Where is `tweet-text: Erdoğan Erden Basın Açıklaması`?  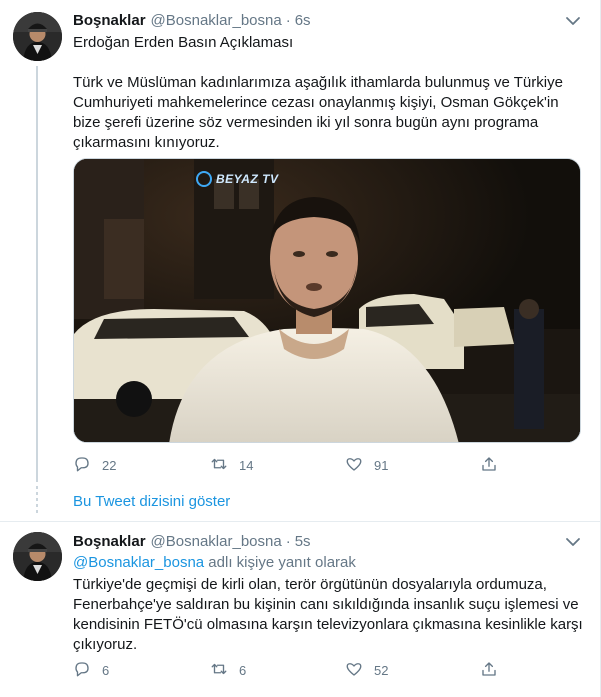 tweet-text: Erdoğan Erden Basın Açıklaması is located at coordinates (328, 43).